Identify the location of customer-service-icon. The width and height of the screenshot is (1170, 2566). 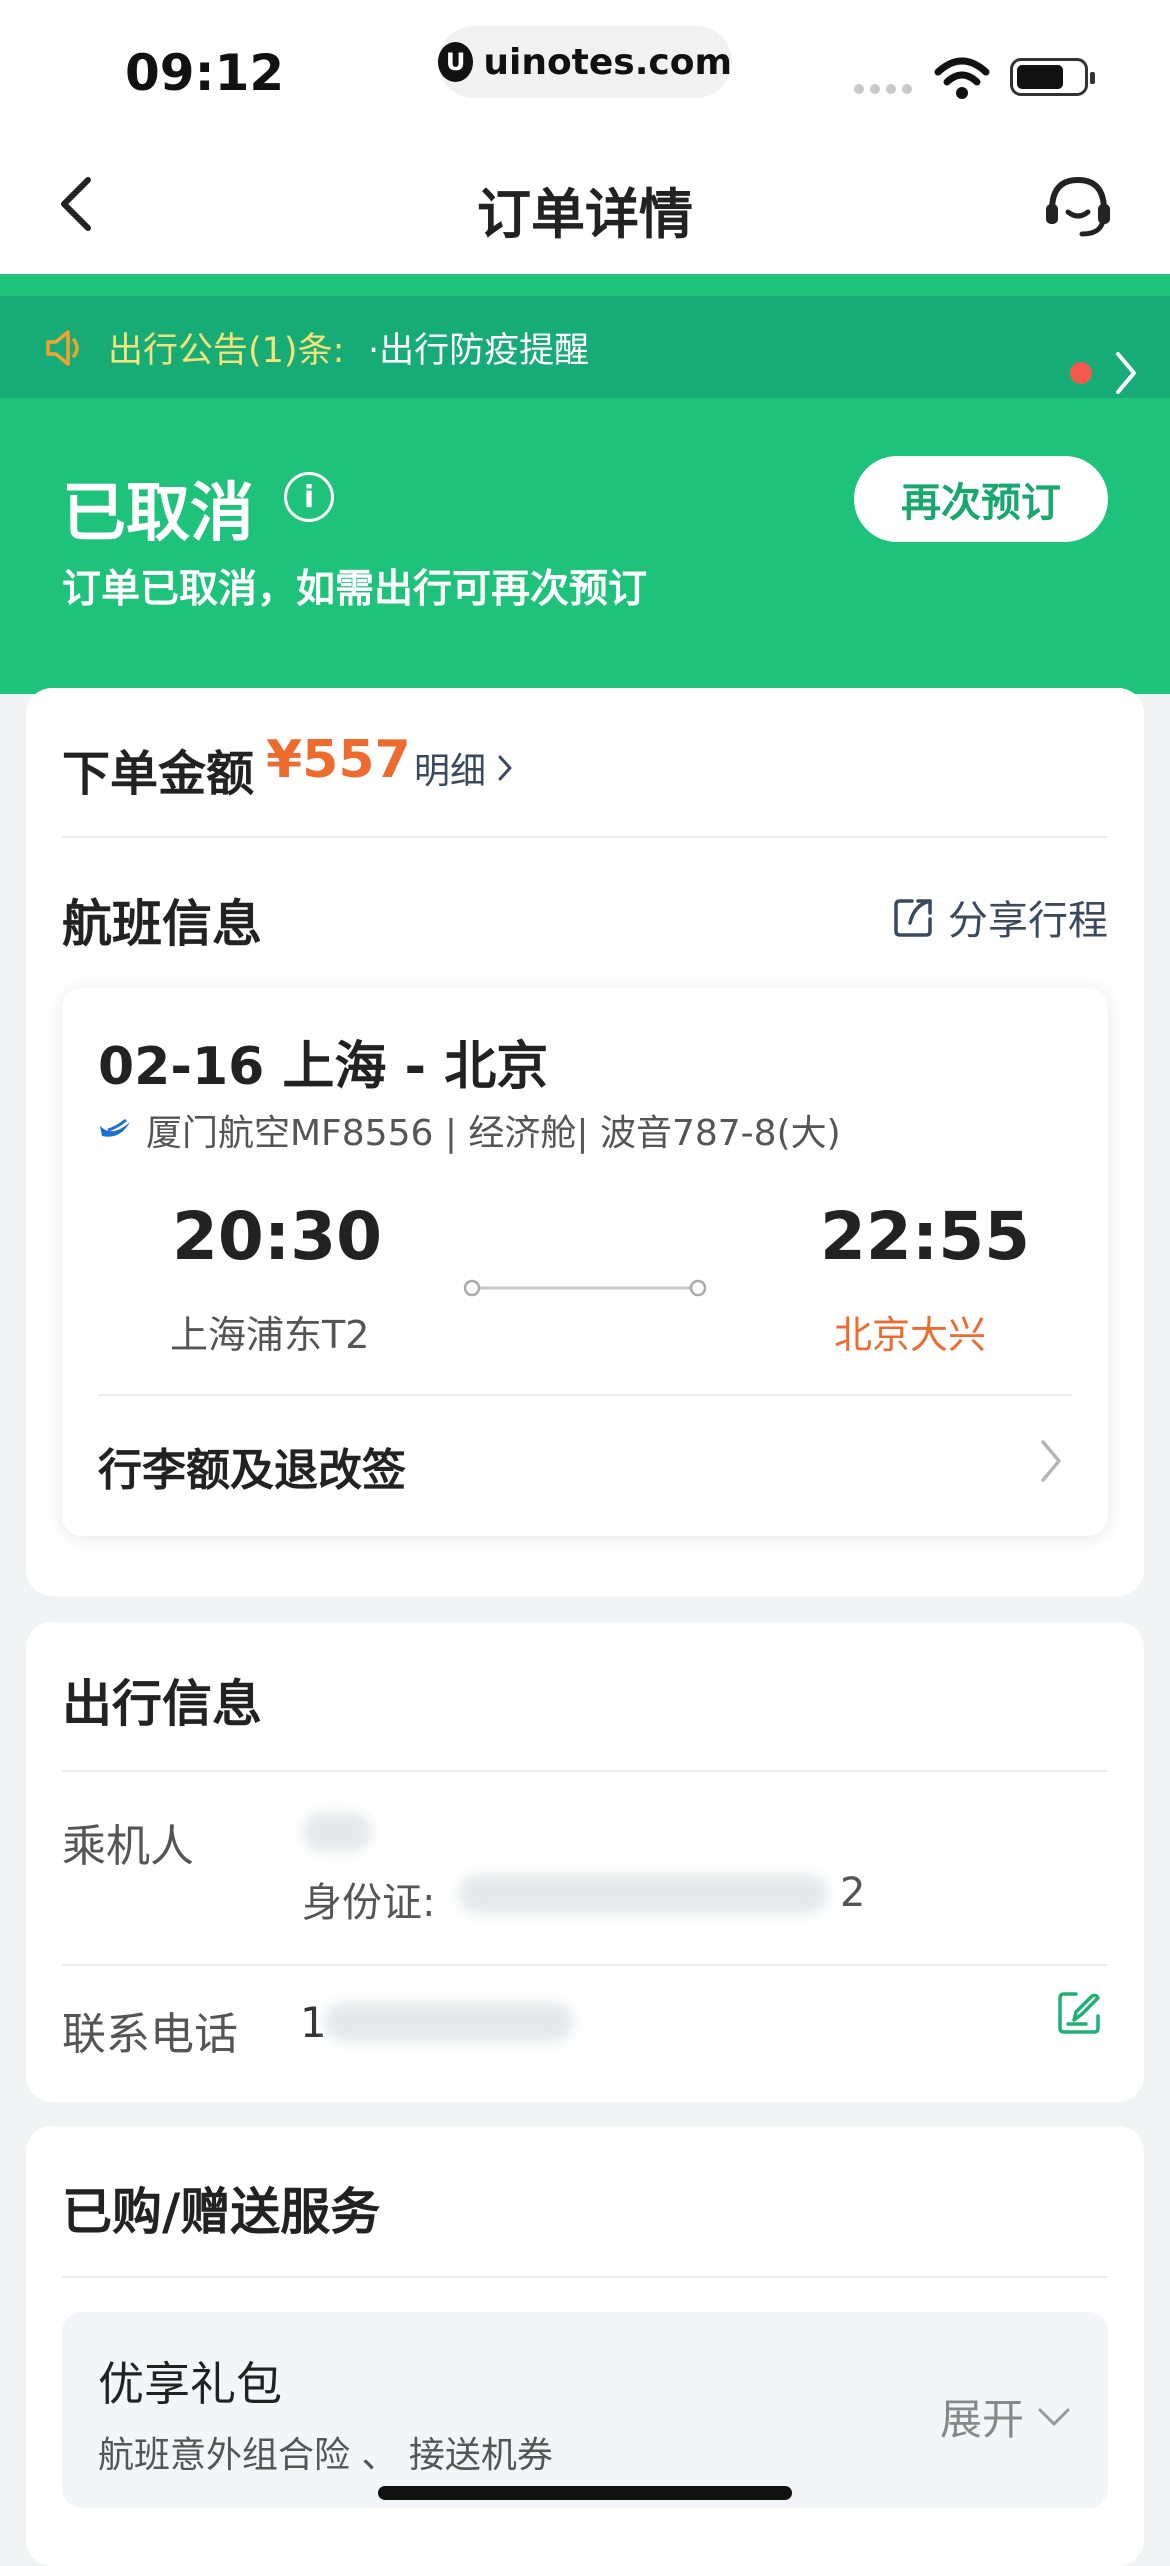
(1078, 206).